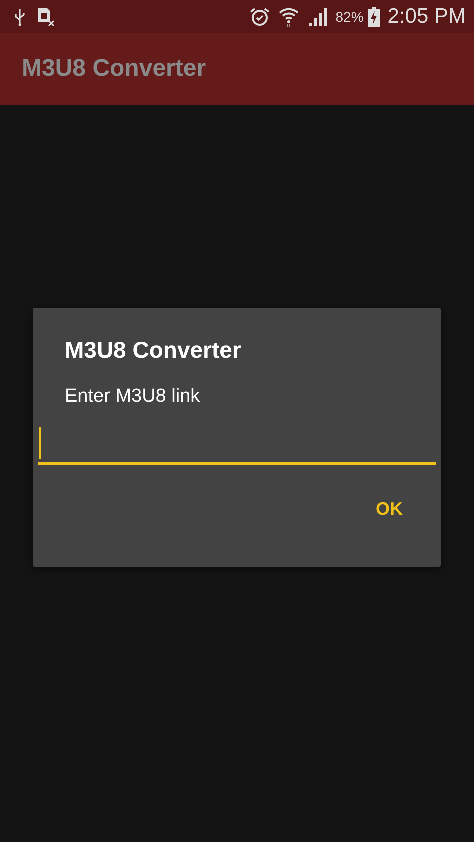 The height and width of the screenshot is (842, 474). What do you see at coordinates (374, 16) in the screenshot?
I see `battery-charging-icon` at bounding box center [374, 16].